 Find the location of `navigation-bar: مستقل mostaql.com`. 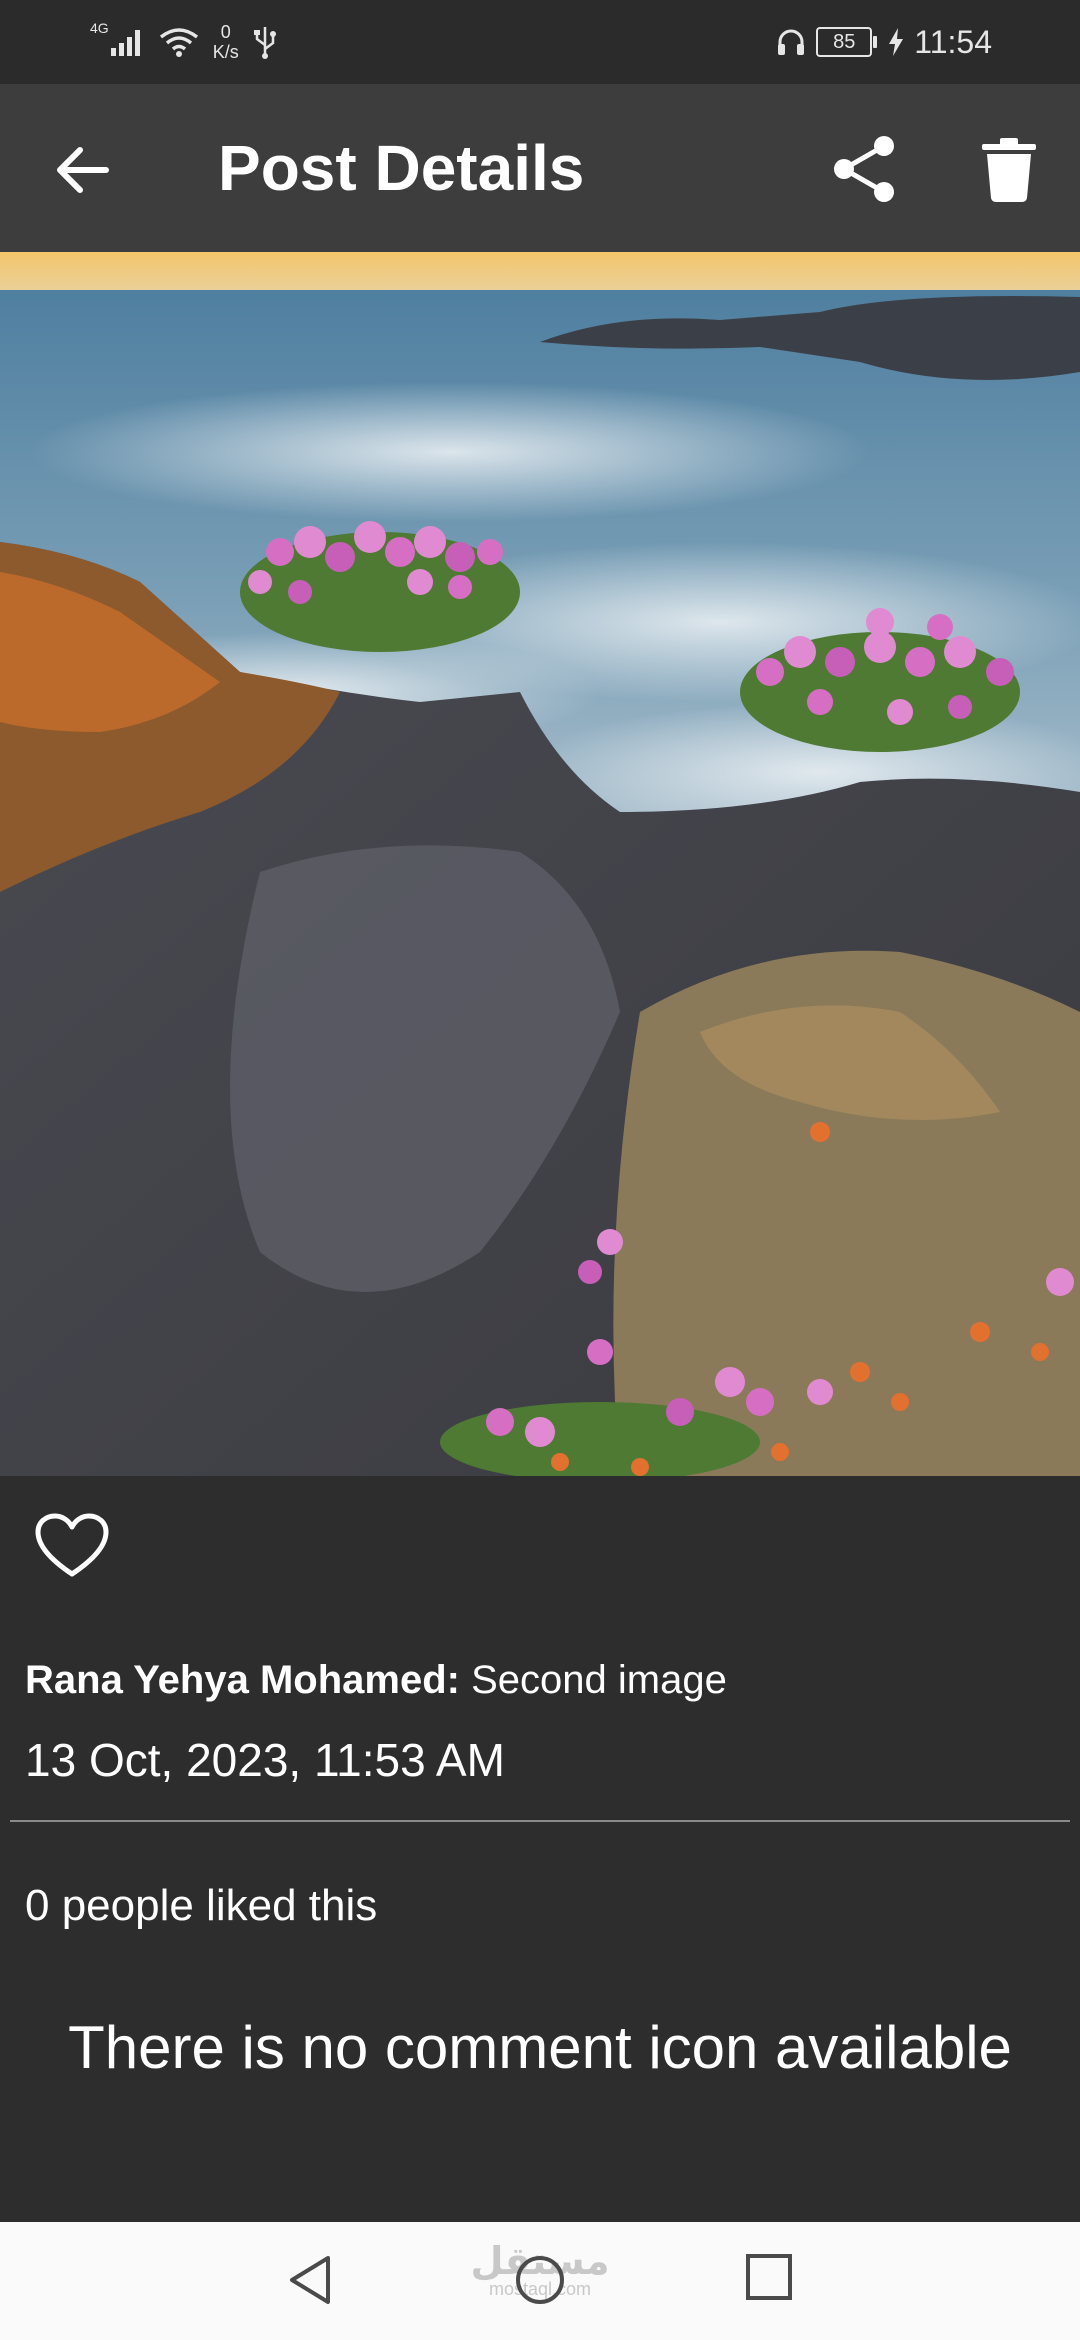

navigation-bar: مستقل mostaql.com is located at coordinates (540, 2281).